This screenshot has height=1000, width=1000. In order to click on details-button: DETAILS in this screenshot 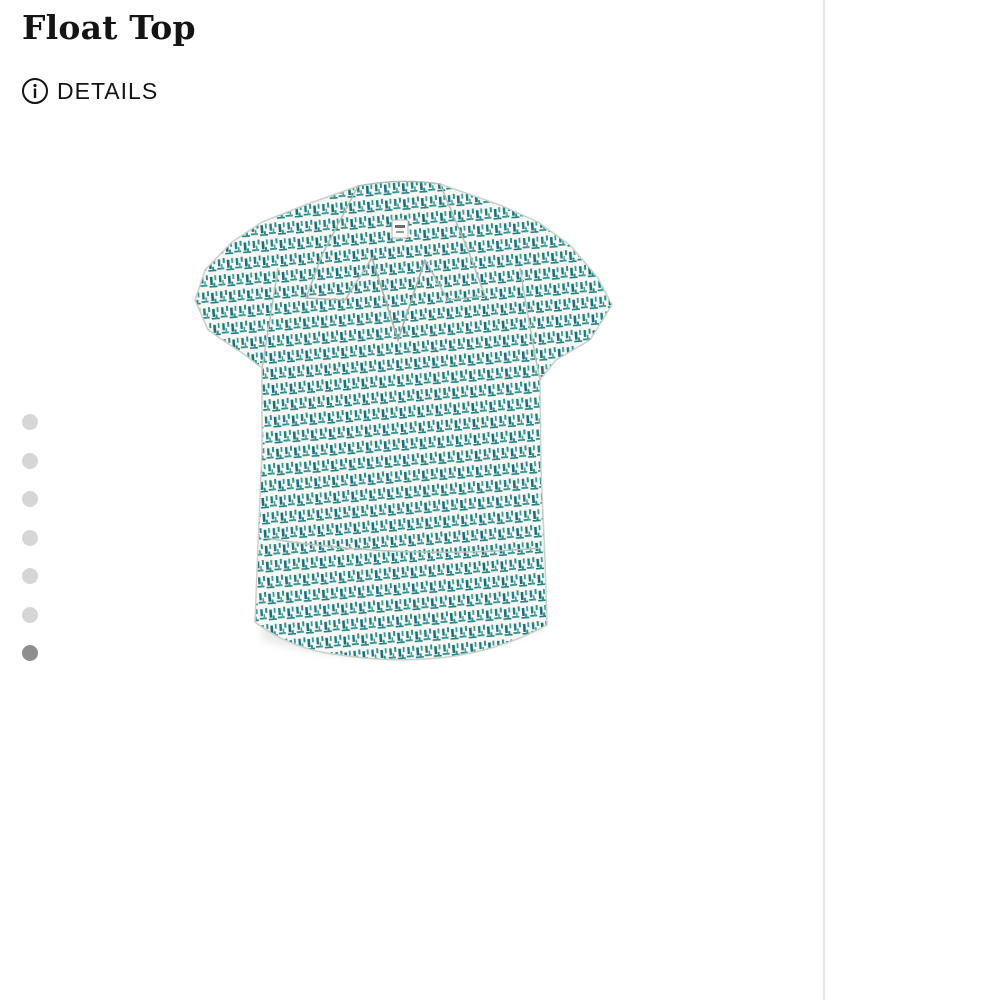, I will do `click(89, 91)`.